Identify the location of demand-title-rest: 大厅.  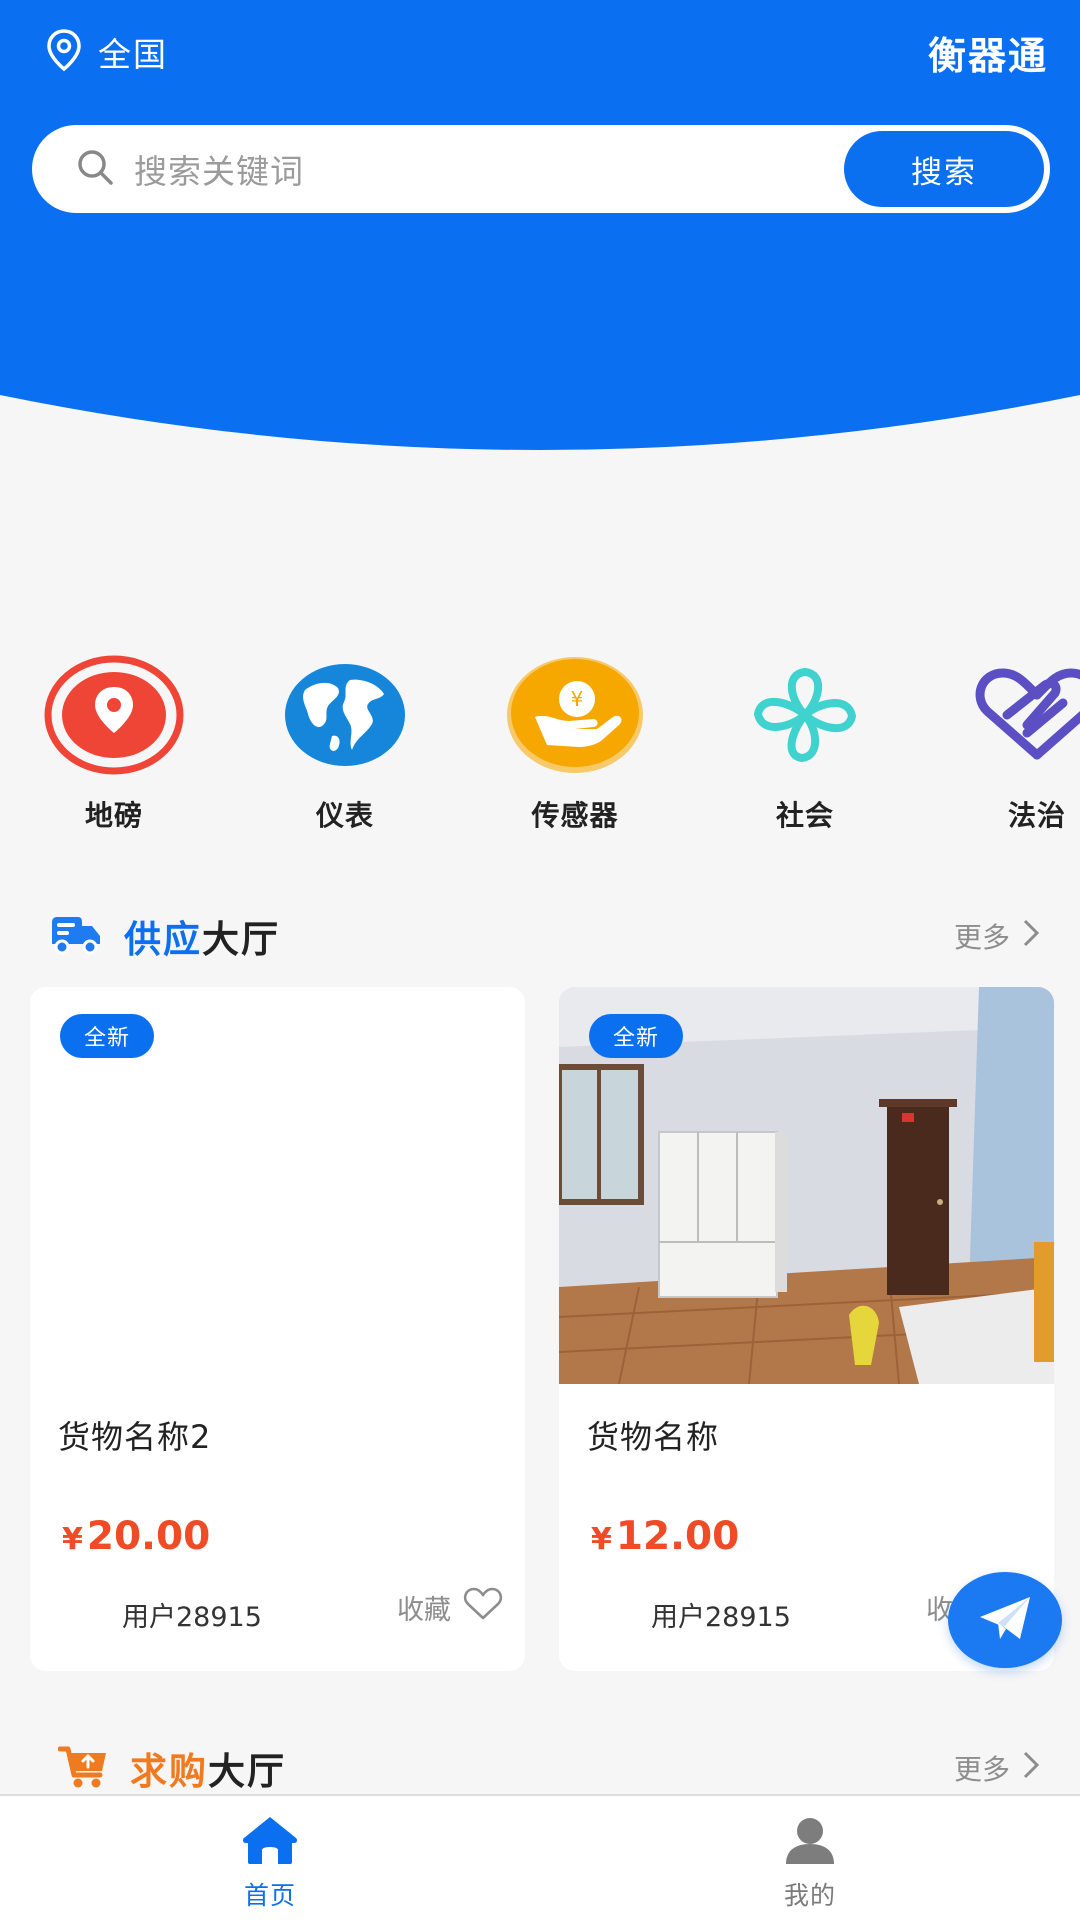
(247, 1771).